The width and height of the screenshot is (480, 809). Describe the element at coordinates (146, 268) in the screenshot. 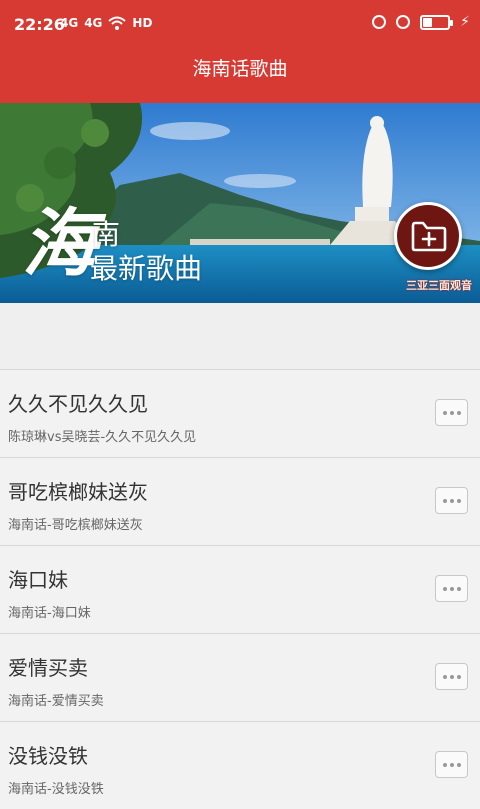

I see `banner-subtitle: 最新歌曲` at that location.